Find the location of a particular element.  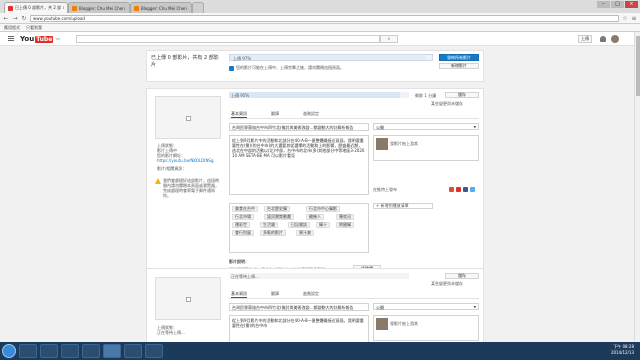

search-icon: ⌕ is located at coordinates (389, 39).